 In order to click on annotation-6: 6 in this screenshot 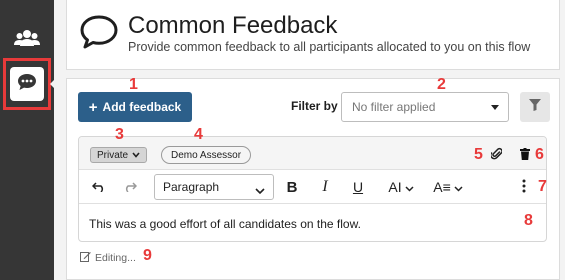, I will do `click(539, 154)`.